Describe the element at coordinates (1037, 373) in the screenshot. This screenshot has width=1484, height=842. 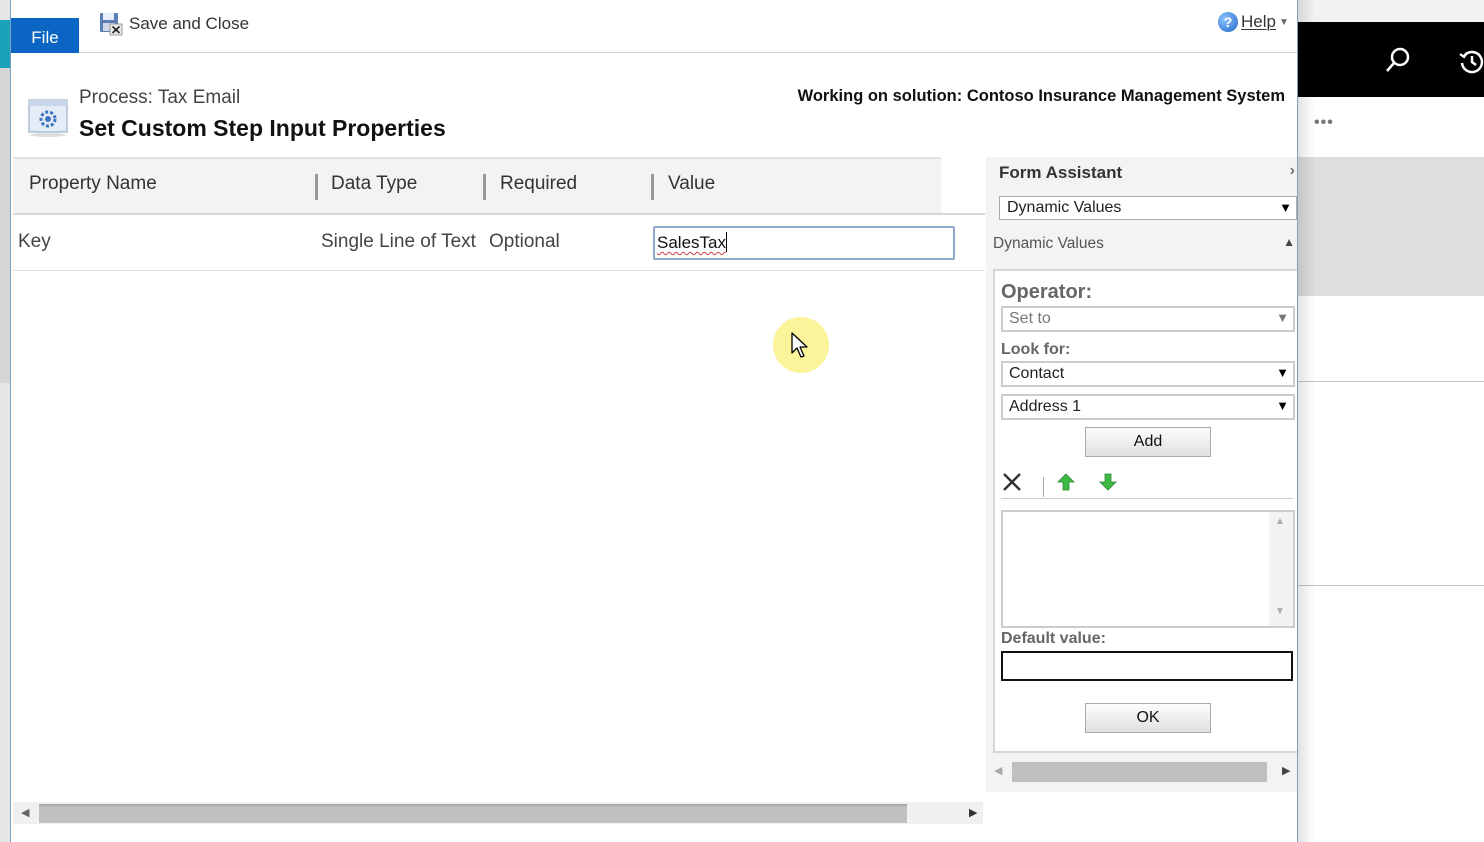
I see `look-for-entity-value: Contact` at that location.